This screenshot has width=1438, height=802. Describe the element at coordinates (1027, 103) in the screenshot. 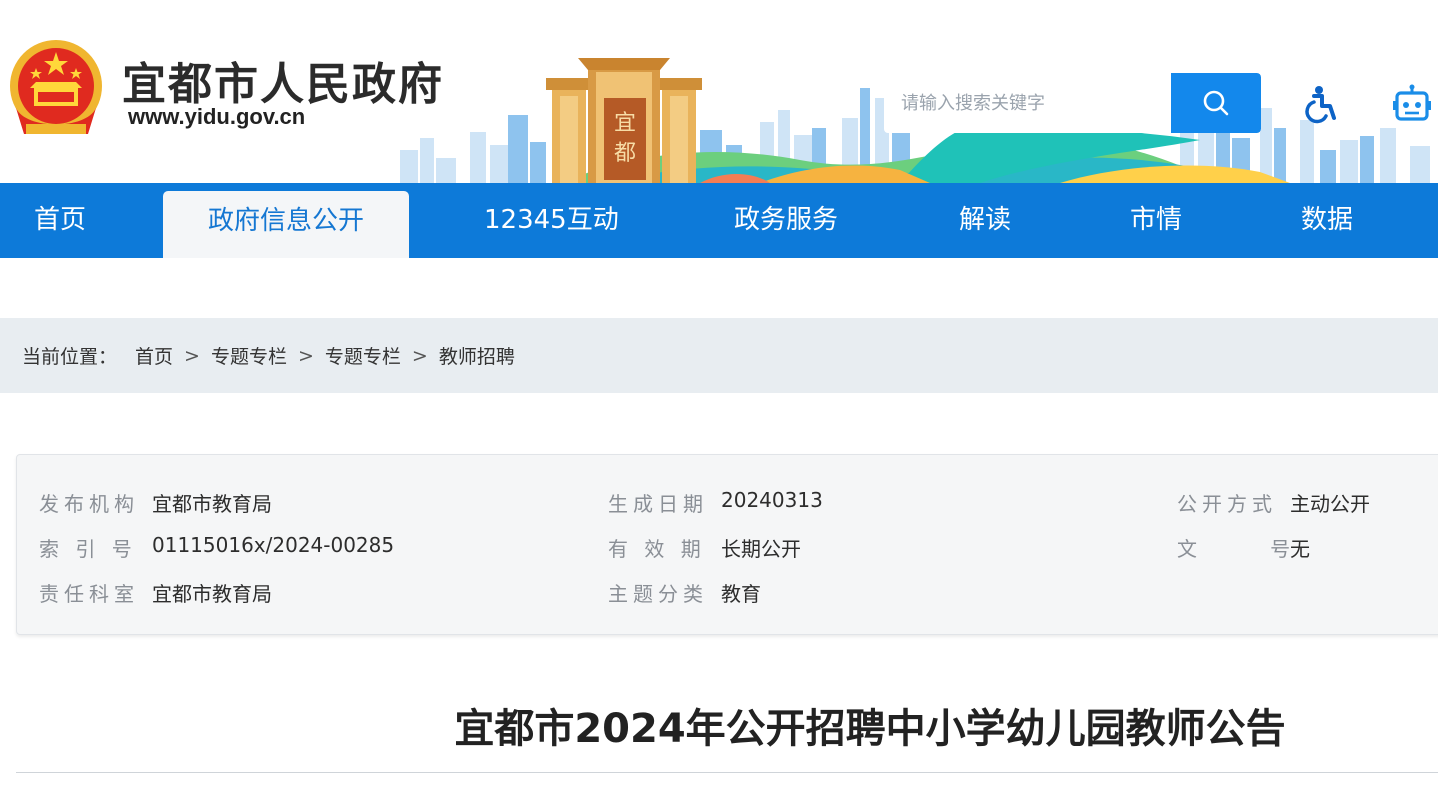

I see `search-input` at that location.